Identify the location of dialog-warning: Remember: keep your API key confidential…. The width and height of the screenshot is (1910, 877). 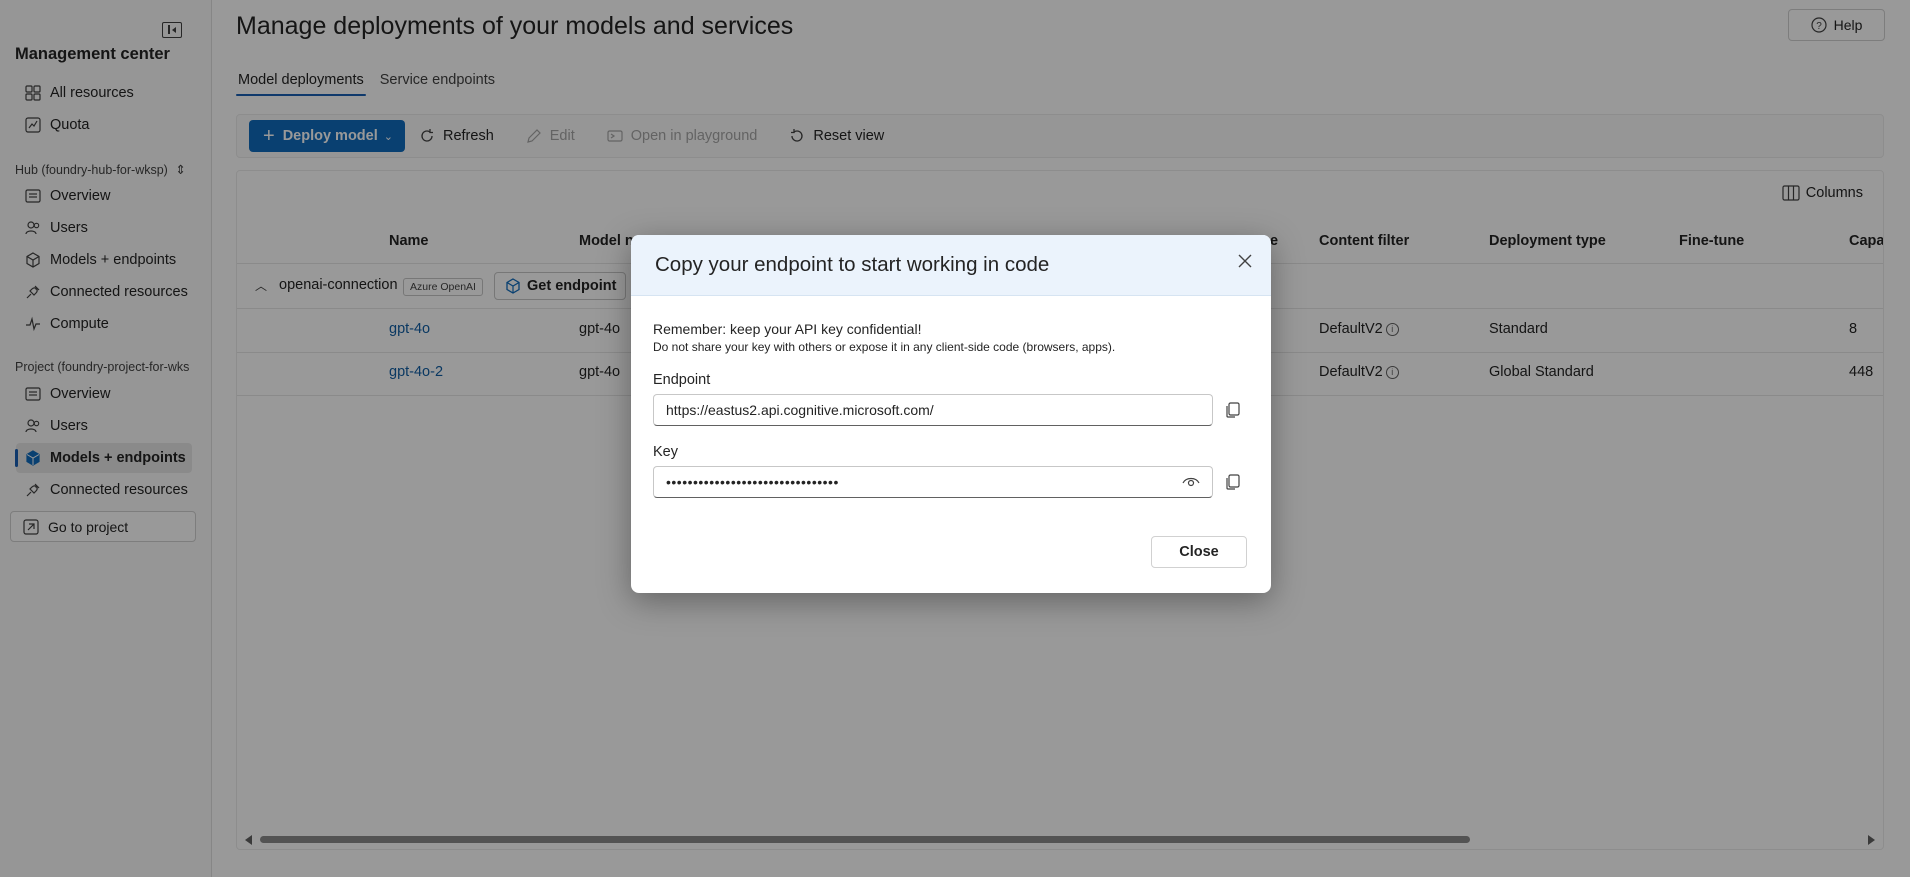
(787, 329).